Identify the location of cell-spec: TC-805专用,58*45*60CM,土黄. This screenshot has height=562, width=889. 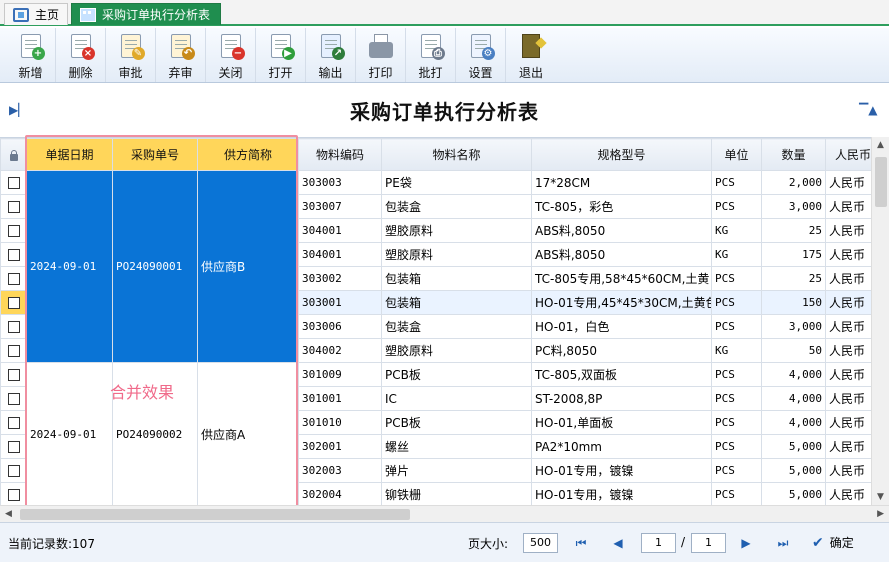
(621, 278).